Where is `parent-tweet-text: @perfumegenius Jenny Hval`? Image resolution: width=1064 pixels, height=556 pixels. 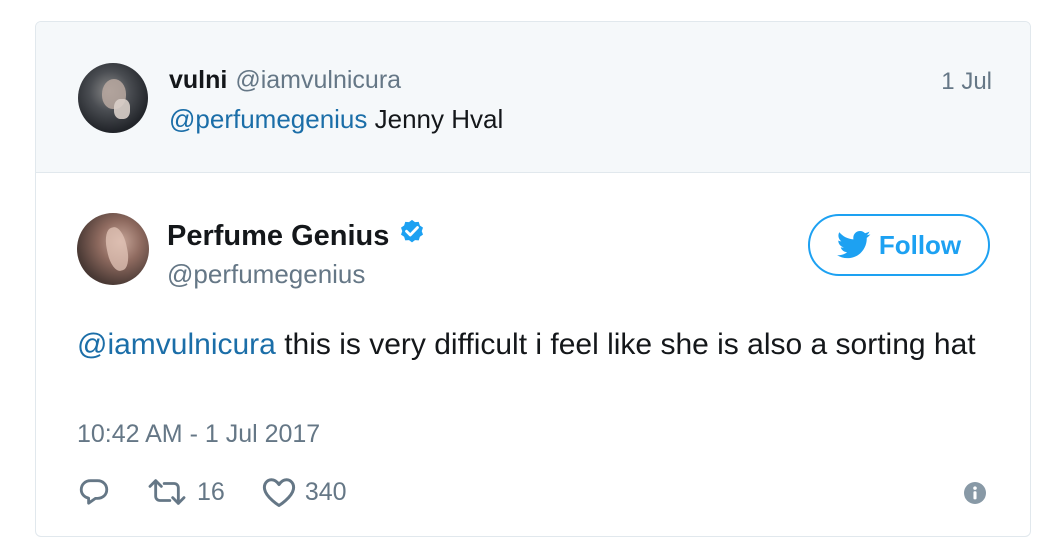
parent-tweet-text: @perfumegenius Jenny Hval is located at coordinates (336, 119).